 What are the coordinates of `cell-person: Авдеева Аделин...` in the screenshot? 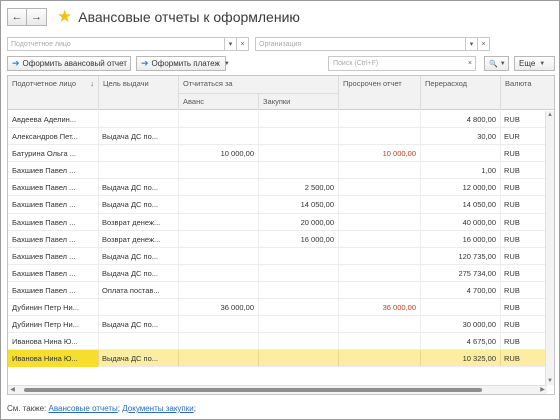 It's located at (44, 119).